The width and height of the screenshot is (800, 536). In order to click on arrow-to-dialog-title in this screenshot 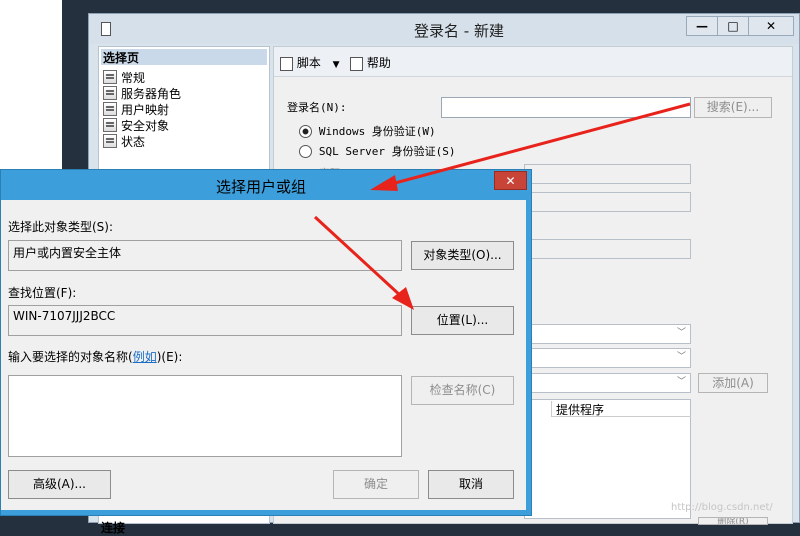, I will do `click(542, 143)`.